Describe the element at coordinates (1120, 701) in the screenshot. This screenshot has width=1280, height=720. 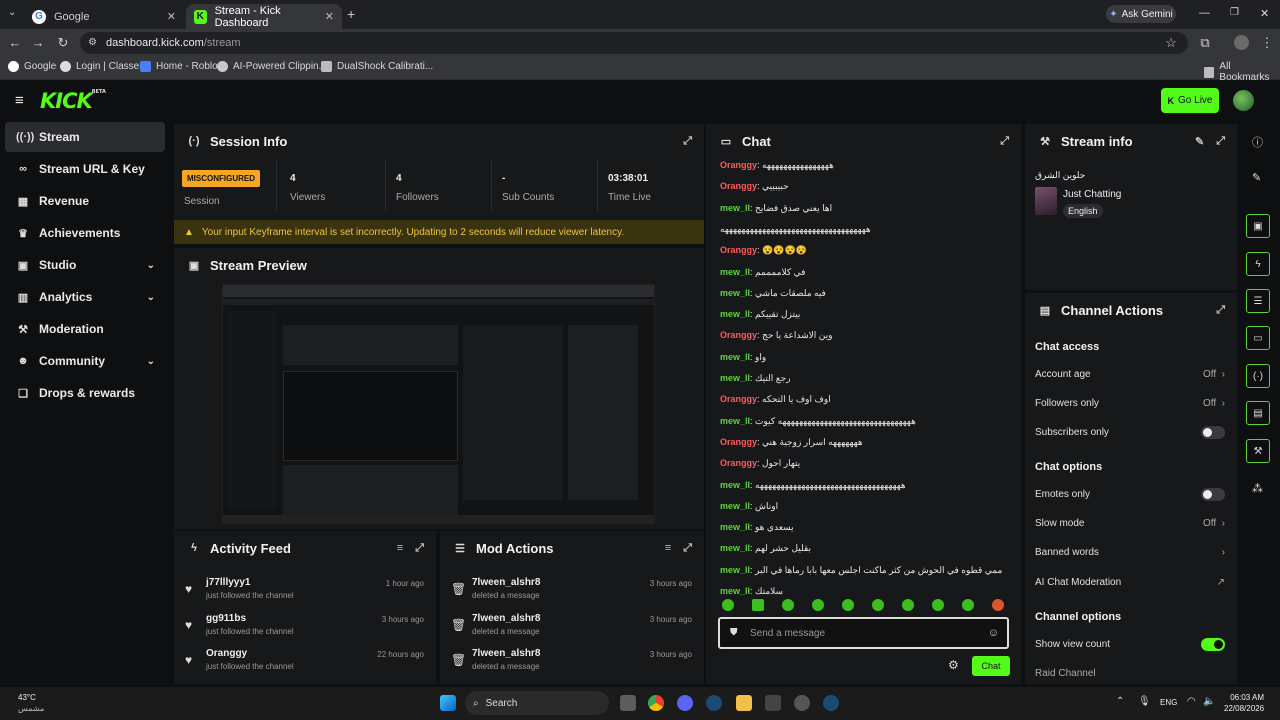
I see `show-hidden-icons: ⌃` at that location.